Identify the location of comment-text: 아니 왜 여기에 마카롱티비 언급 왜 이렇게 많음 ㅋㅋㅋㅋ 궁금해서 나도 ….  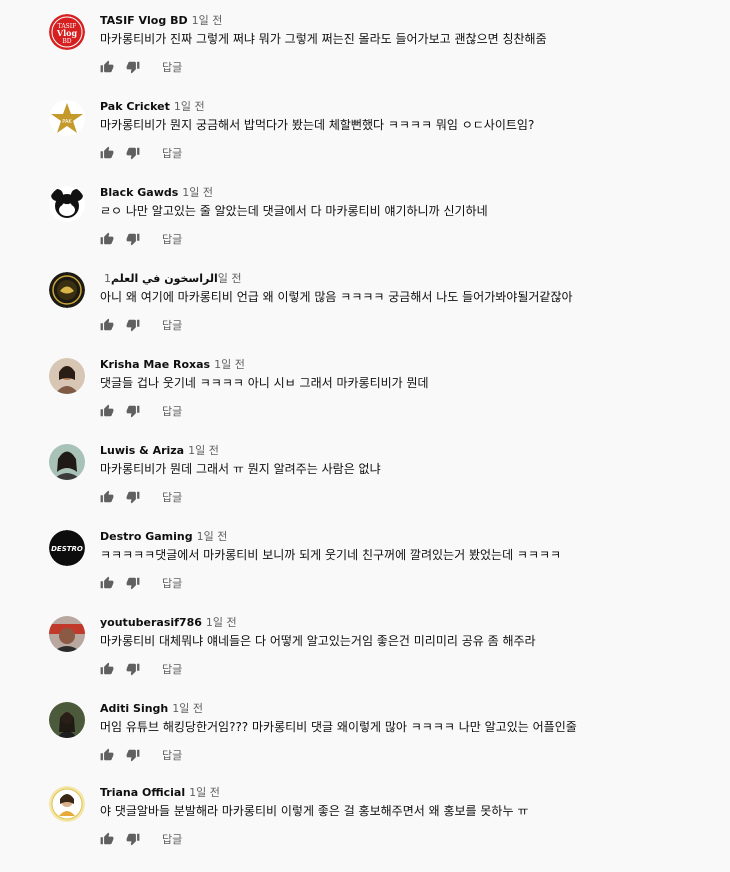
(336, 297).